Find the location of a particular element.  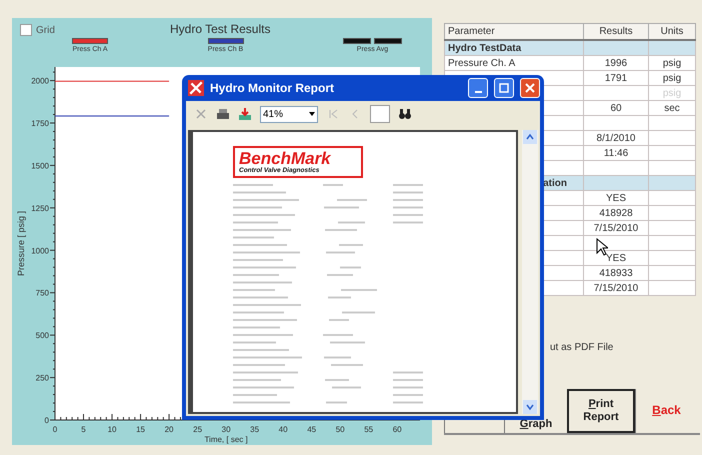

y-tick-label: 1500 is located at coordinates (40, 165).